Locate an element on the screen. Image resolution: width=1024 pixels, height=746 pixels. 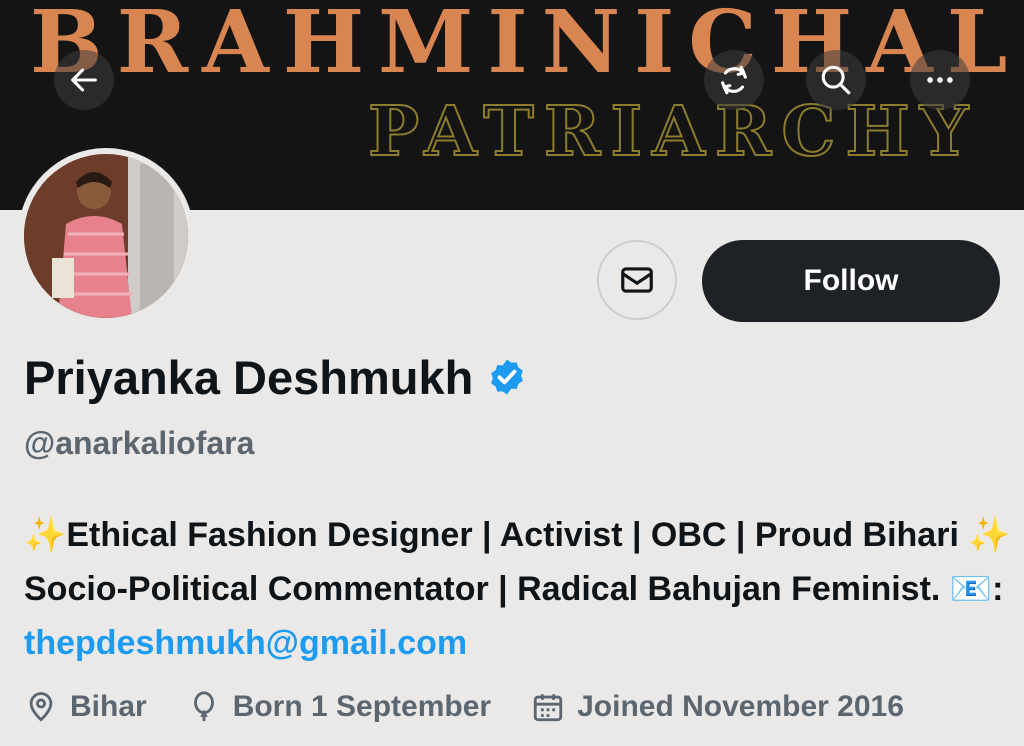
avatar-photo is located at coordinates (106, 236).